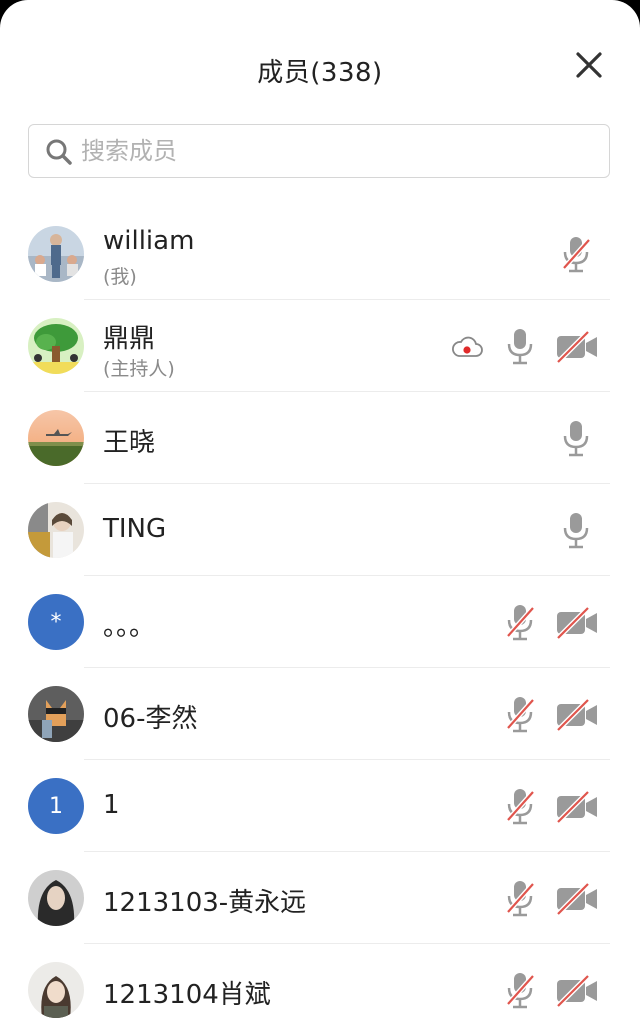 The width and height of the screenshot is (640, 1026). I want to click on member-row: 06-李然, so click(320, 714).